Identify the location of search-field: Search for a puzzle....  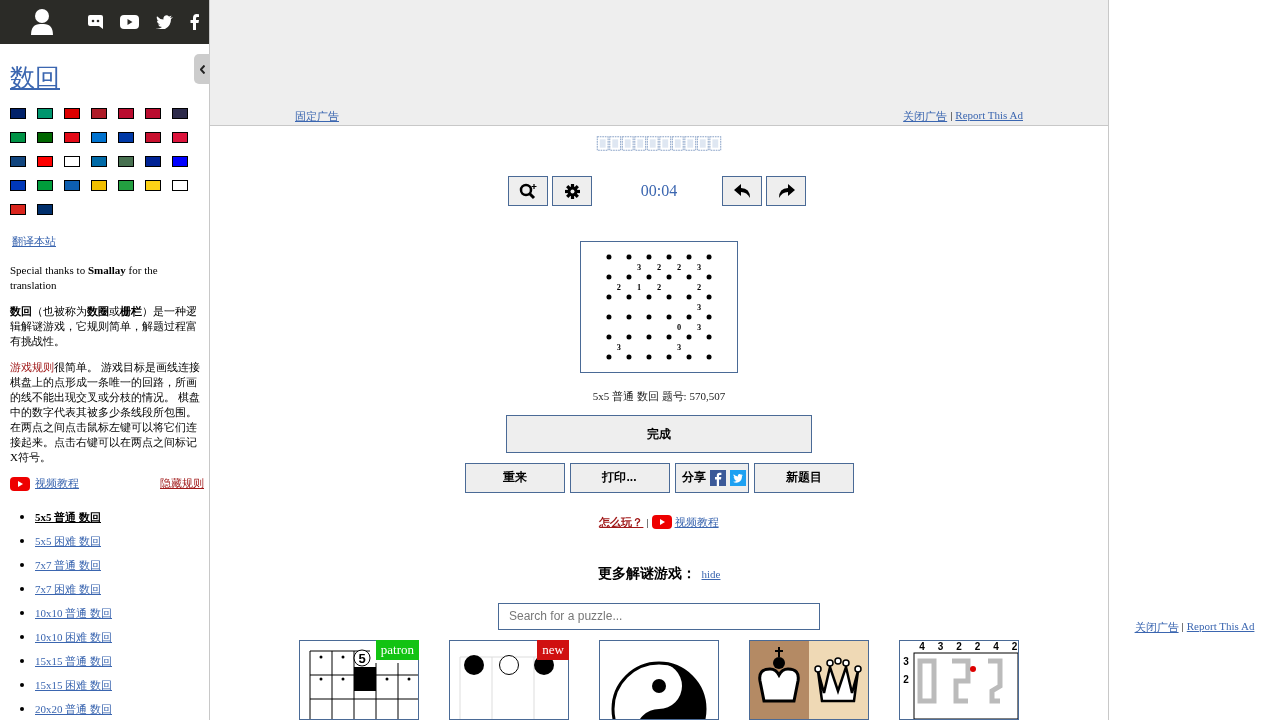
(659, 616).